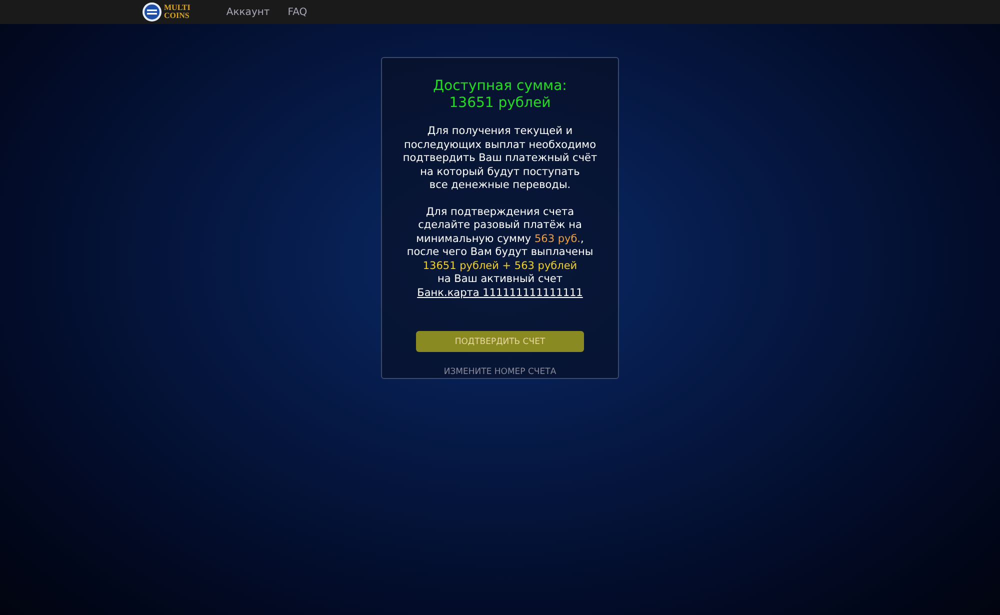 The width and height of the screenshot is (1000, 615). What do you see at coordinates (500, 158) in the screenshot?
I see `info-paragraph: Для получения текущей и последующих выплат необходимо подтвердить Ваш платежный счёт на который будут поступать все денежные переводы.` at bounding box center [500, 158].